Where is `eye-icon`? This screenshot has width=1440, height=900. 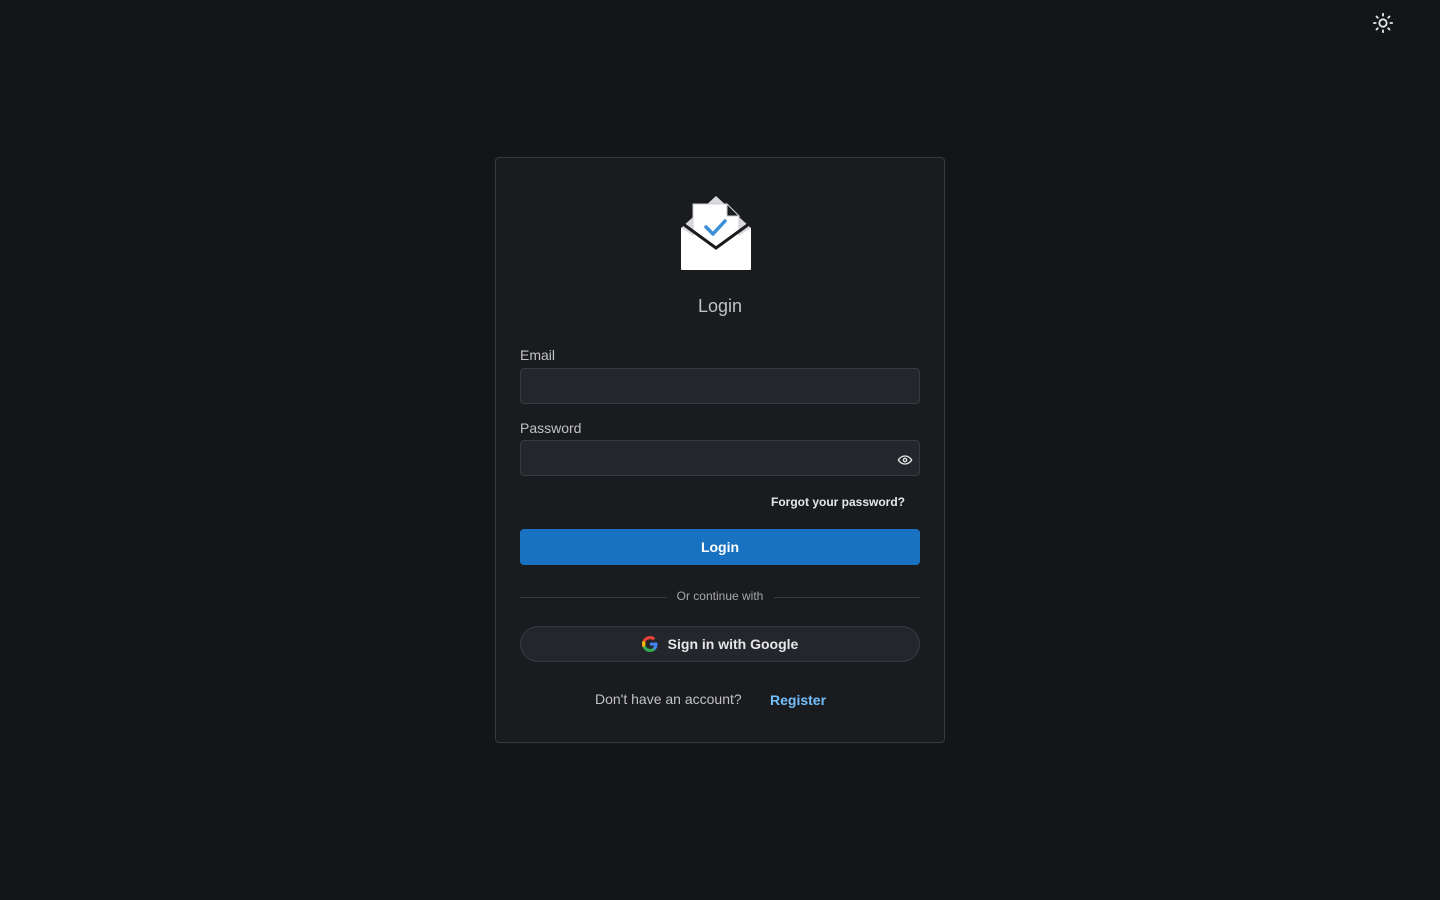 eye-icon is located at coordinates (905, 460).